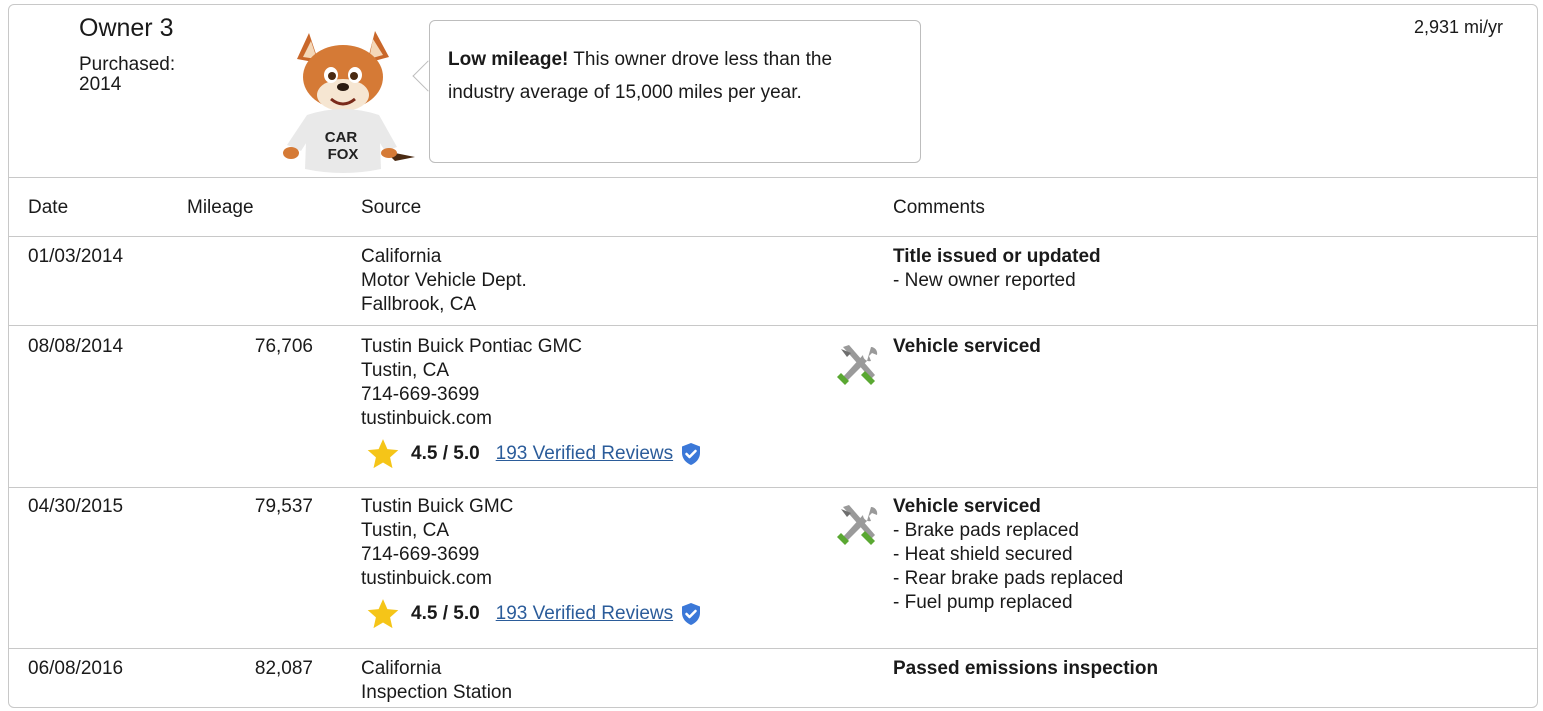 This screenshot has height=711, width=1543. Describe the element at coordinates (349, 102) in the screenshot. I see `carfox-mascot-image: CAR FOX` at that location.